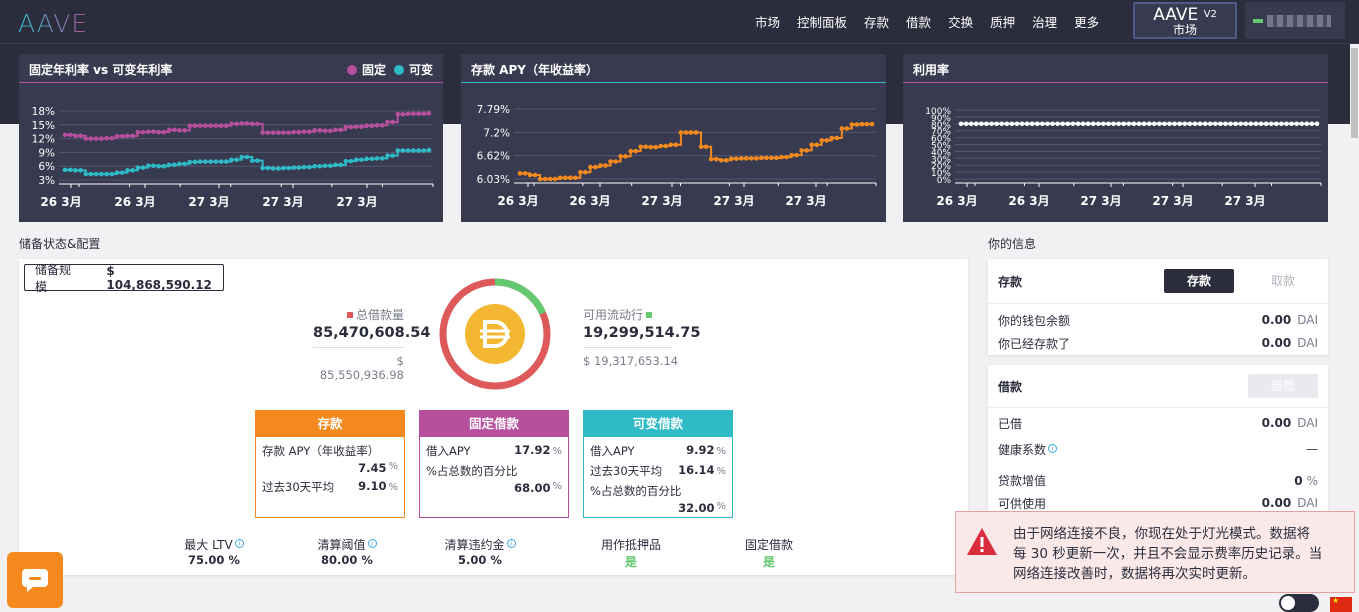 Image resolution: width=1359 pixels, height=612 pixels. Describe the element at coordinates (1283, 281) in the screenshot. I see `withdraw-button: 取款` at that location.